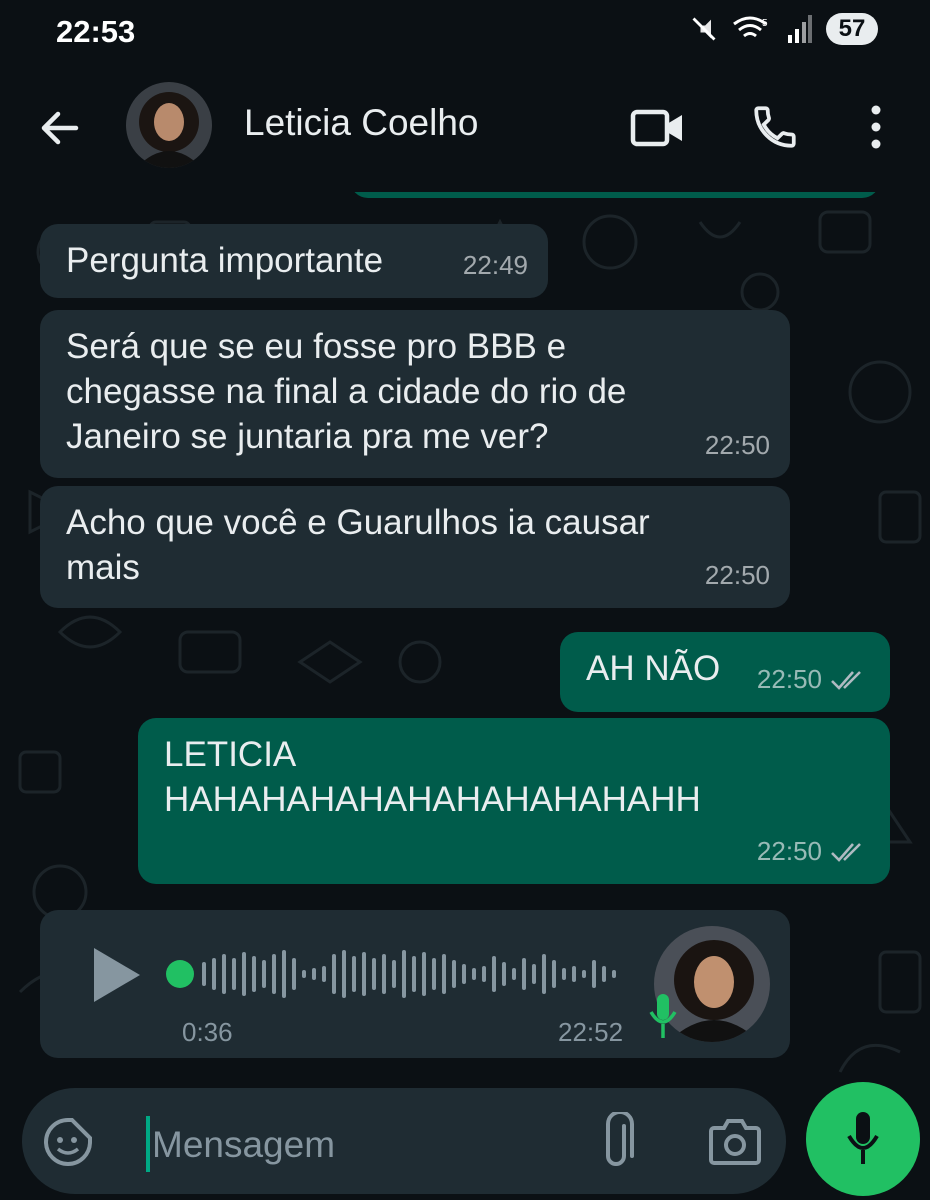  I want to click on status-bar: 22:53 5 57, so click(465, 34).